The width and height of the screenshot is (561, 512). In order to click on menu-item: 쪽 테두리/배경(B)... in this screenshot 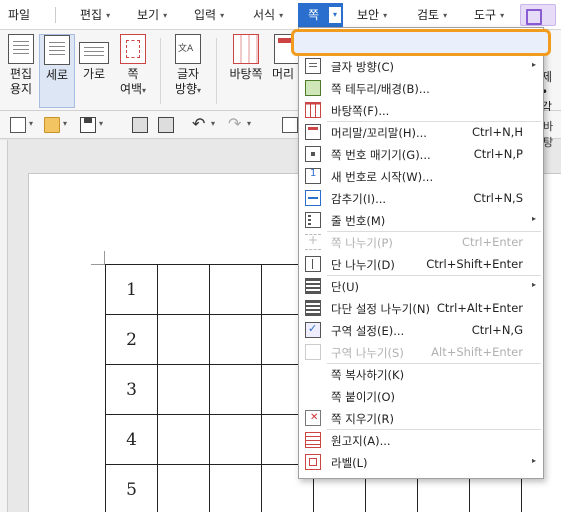, I will do `click(421, 88)`.